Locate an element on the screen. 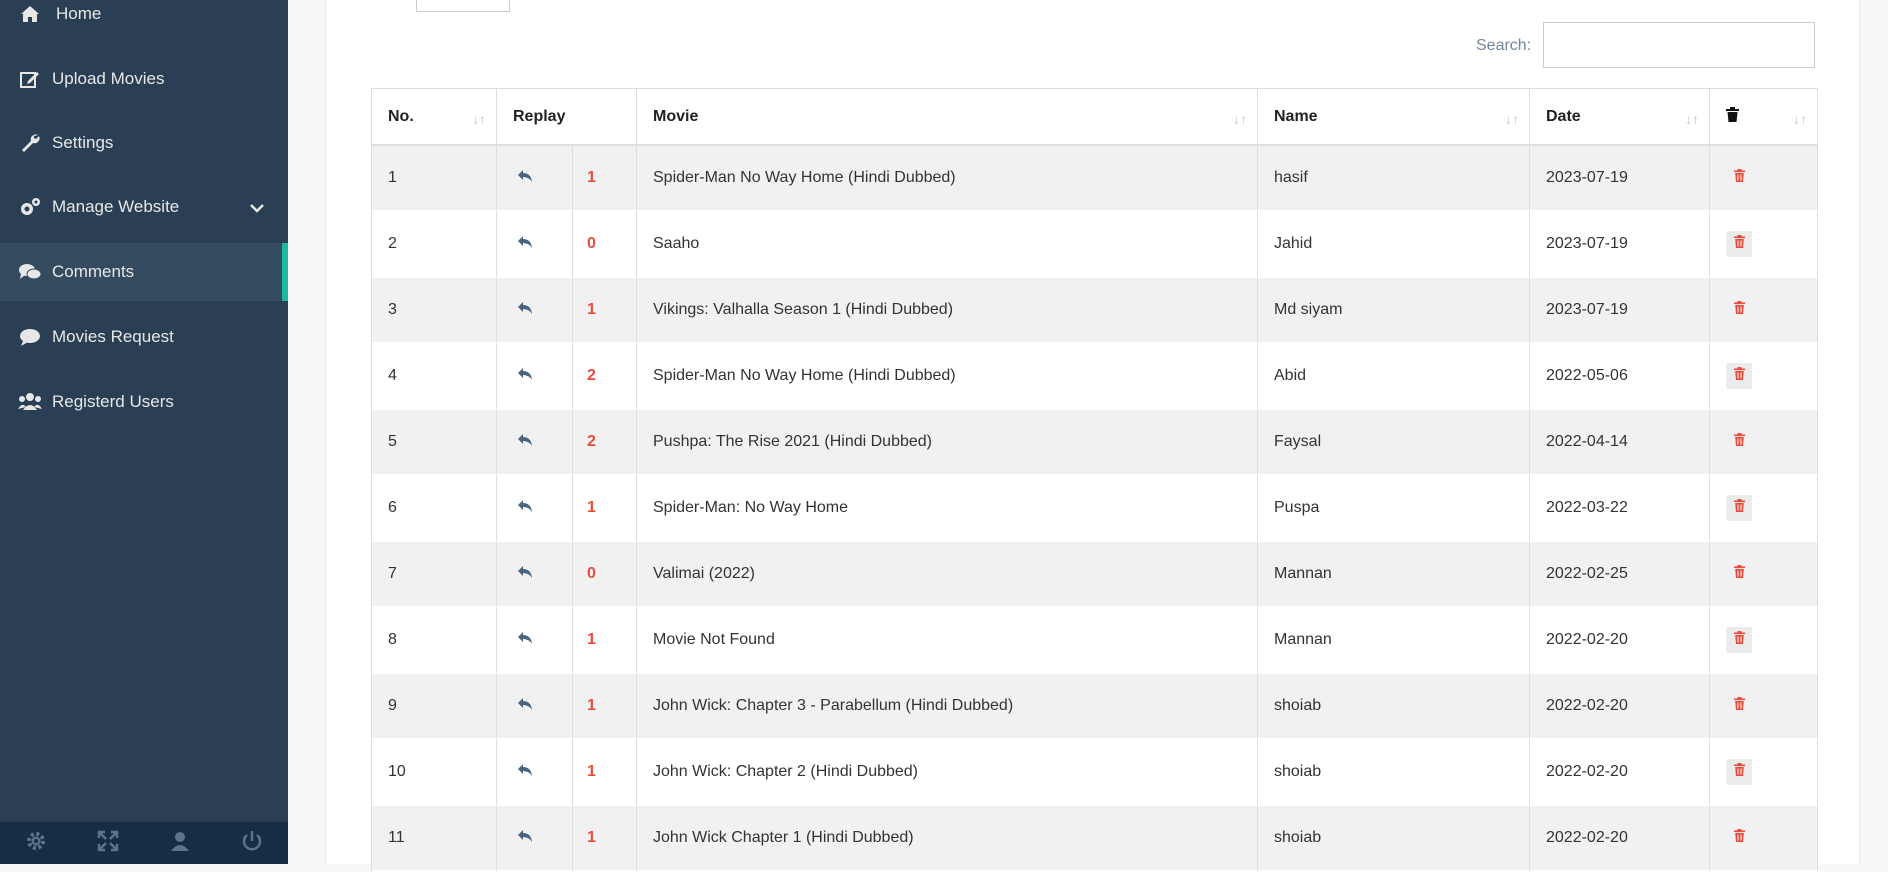  gears-icon is located at coordinates (30, 207).